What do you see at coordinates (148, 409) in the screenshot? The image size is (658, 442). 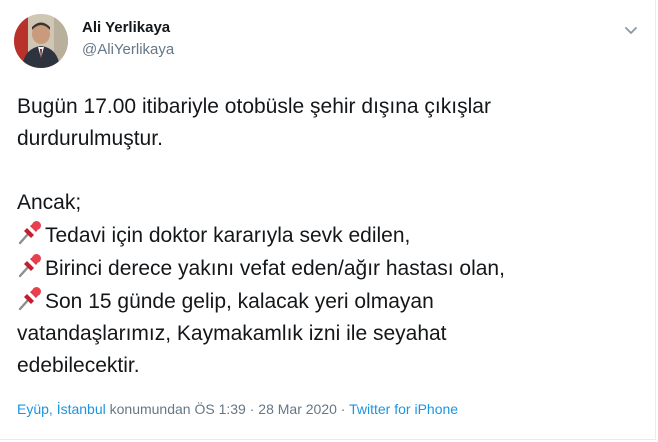 I see `location-suffix: konumundan` at bounding box center [148, 409].